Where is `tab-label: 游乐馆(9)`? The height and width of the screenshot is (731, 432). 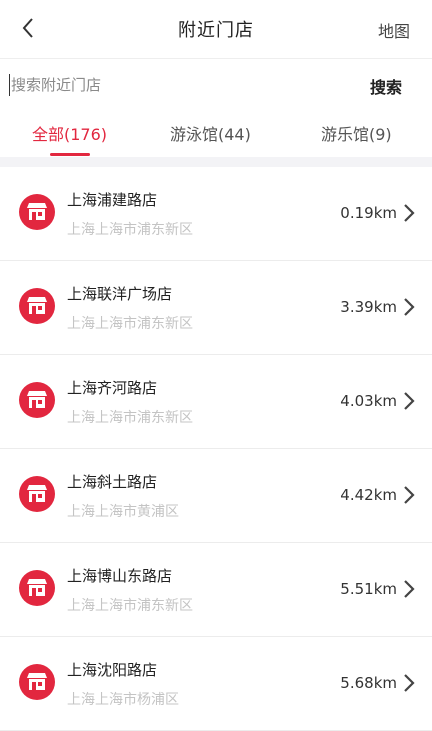
tab-label: 游乐馆(9) is located at coordinates (356, 134).